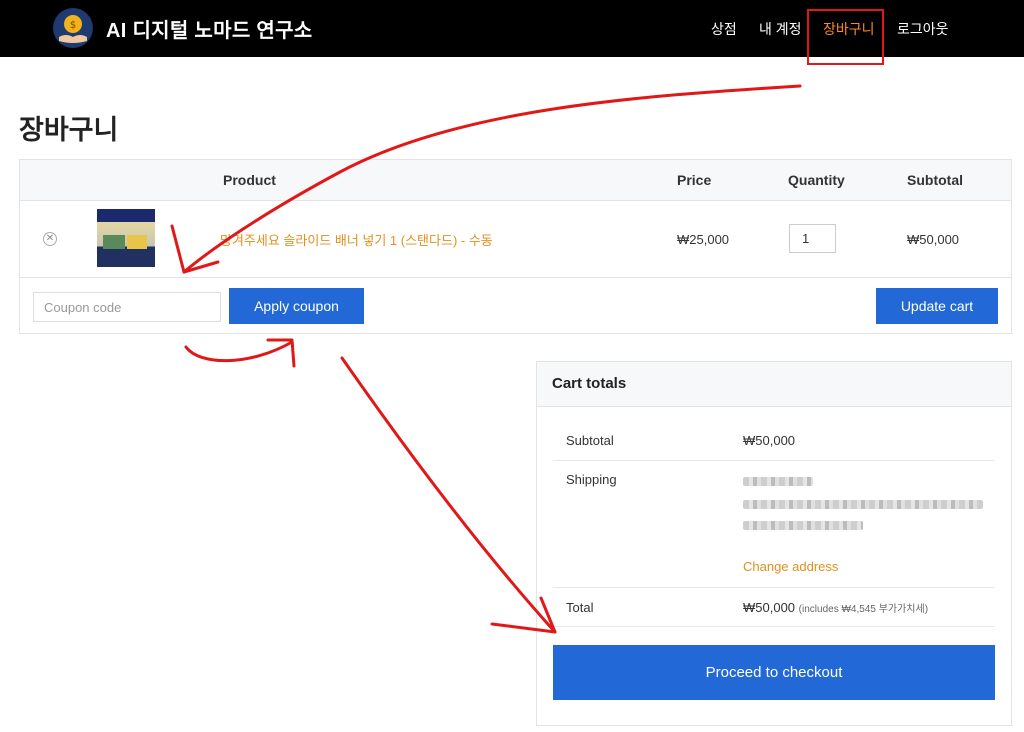 Image resolution: width=1024 pixels, height=732 pixels. Describe the element at coordinates (591, 479) in the screenshot. I see `totals-shipping-label: Shipping` at that location.